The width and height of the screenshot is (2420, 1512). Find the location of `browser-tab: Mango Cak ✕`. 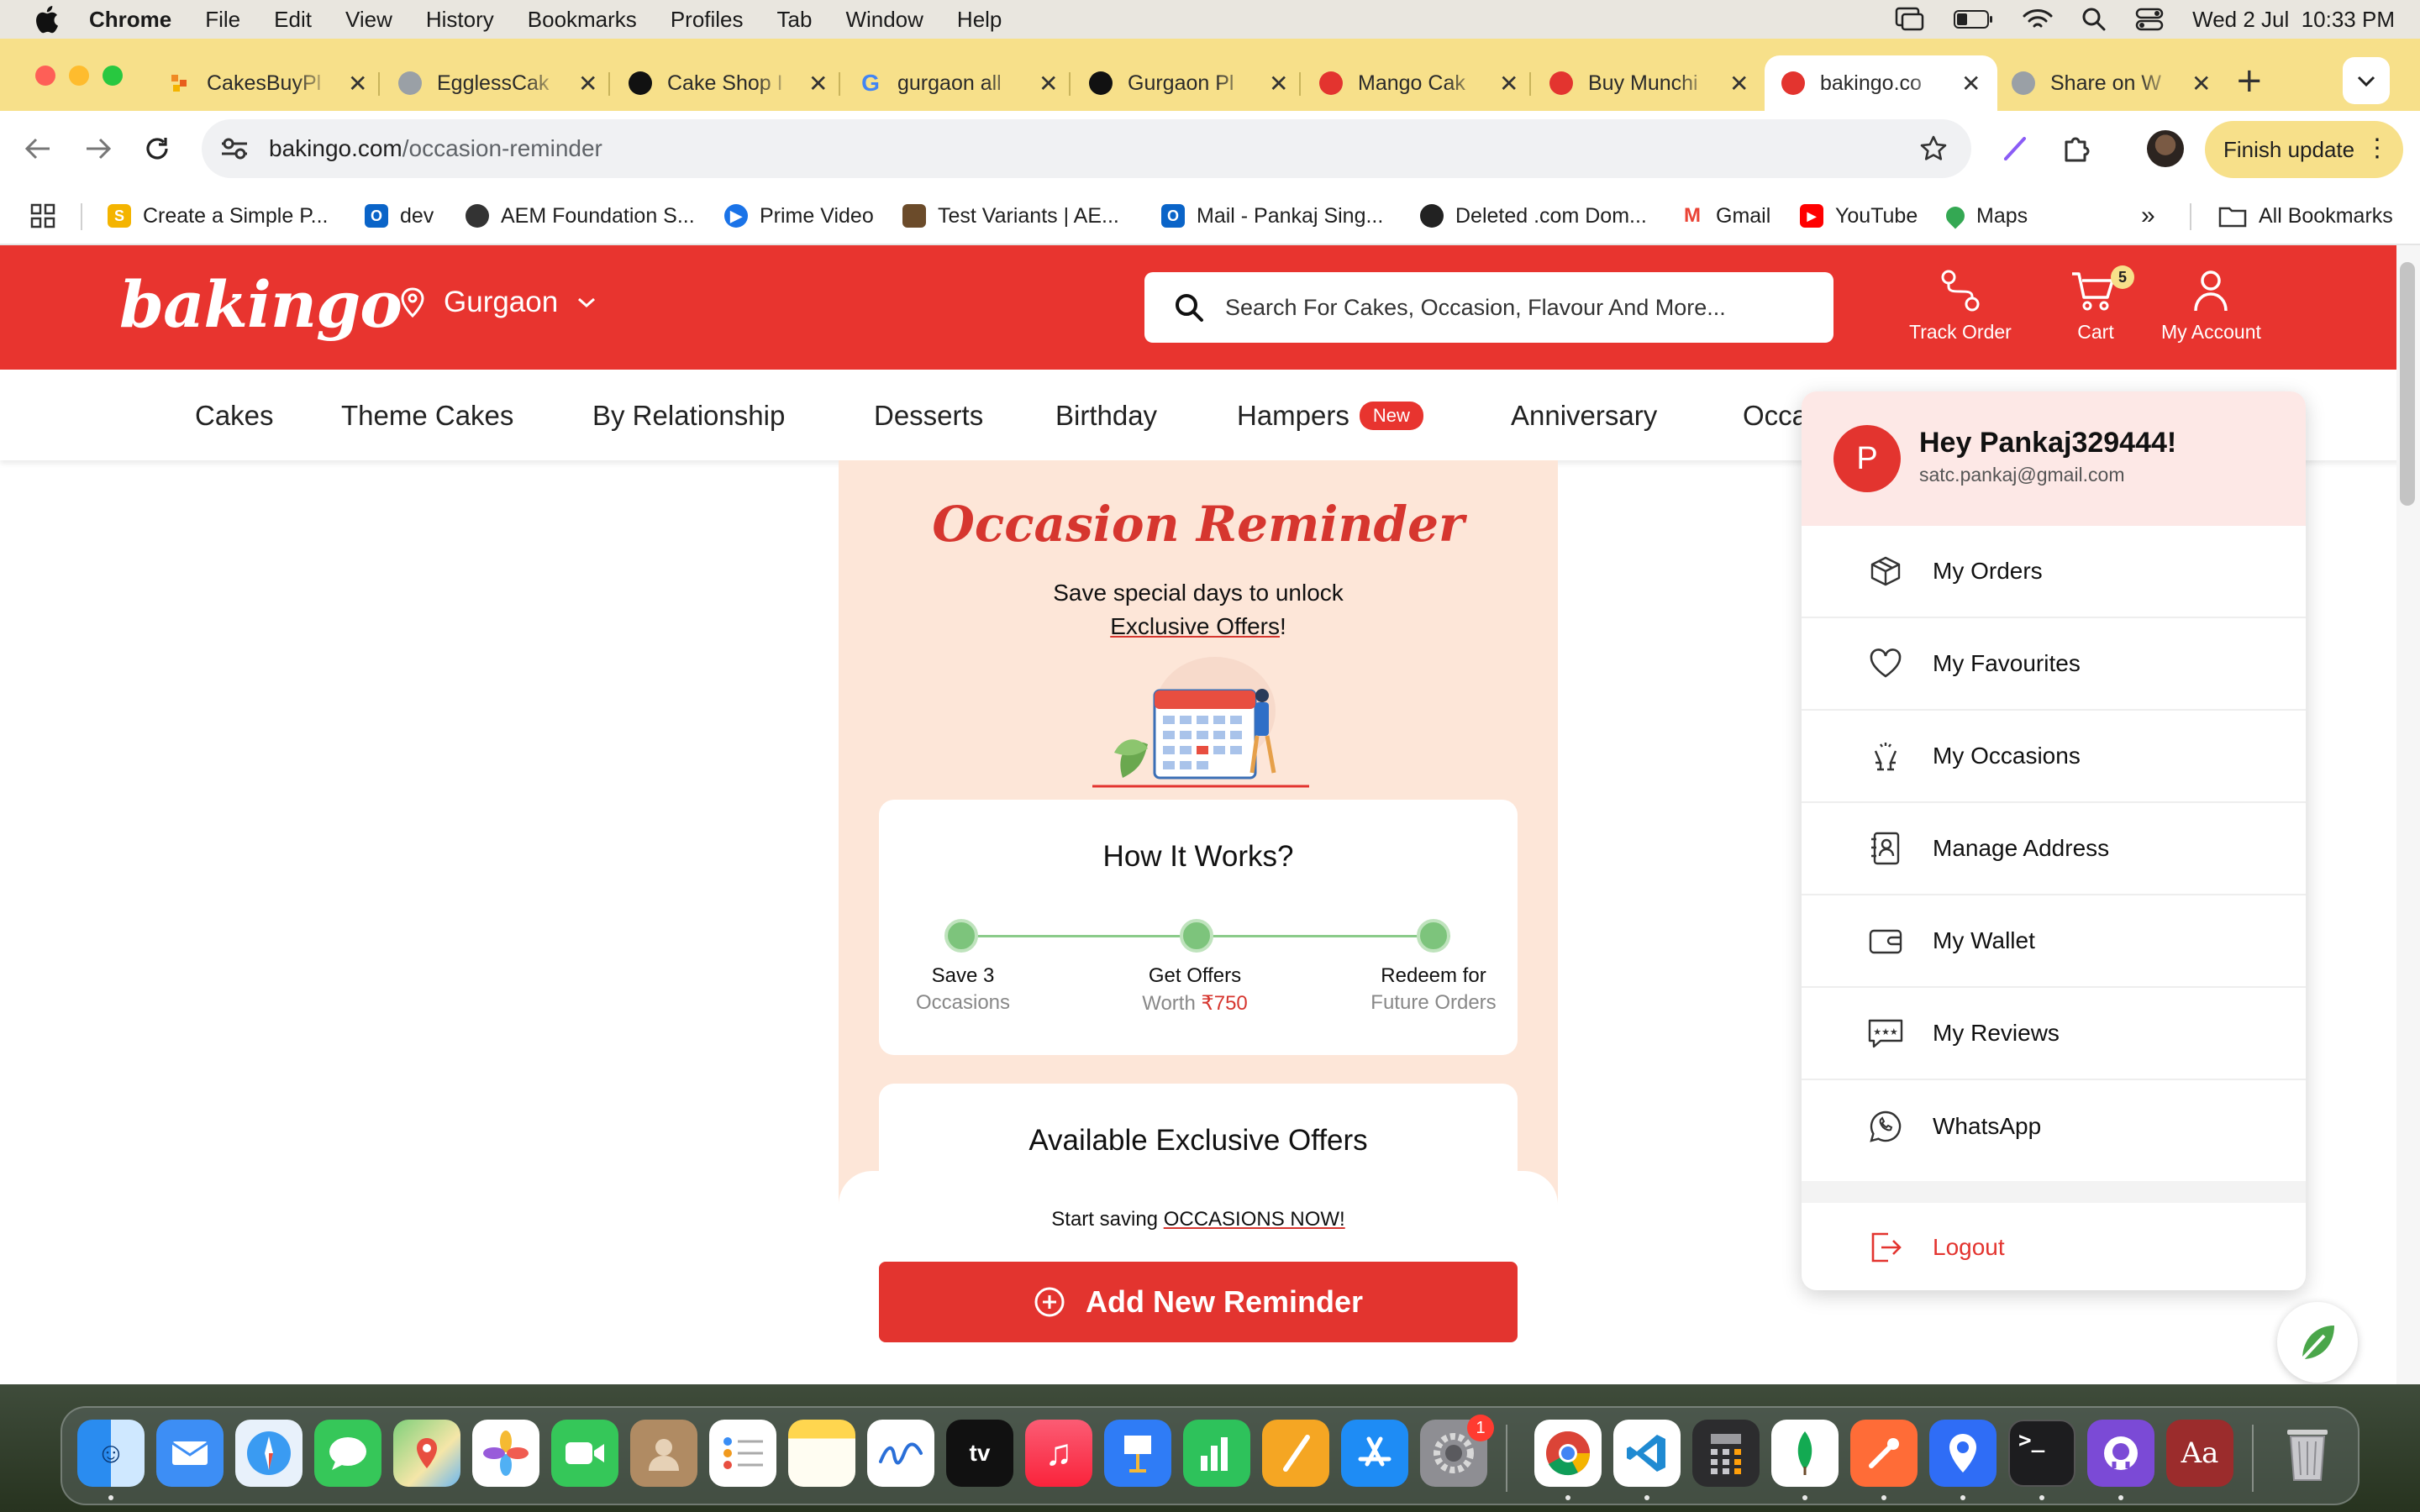

browser-tab: Mango Cak ✕ is located at coordinates (1418, 83).